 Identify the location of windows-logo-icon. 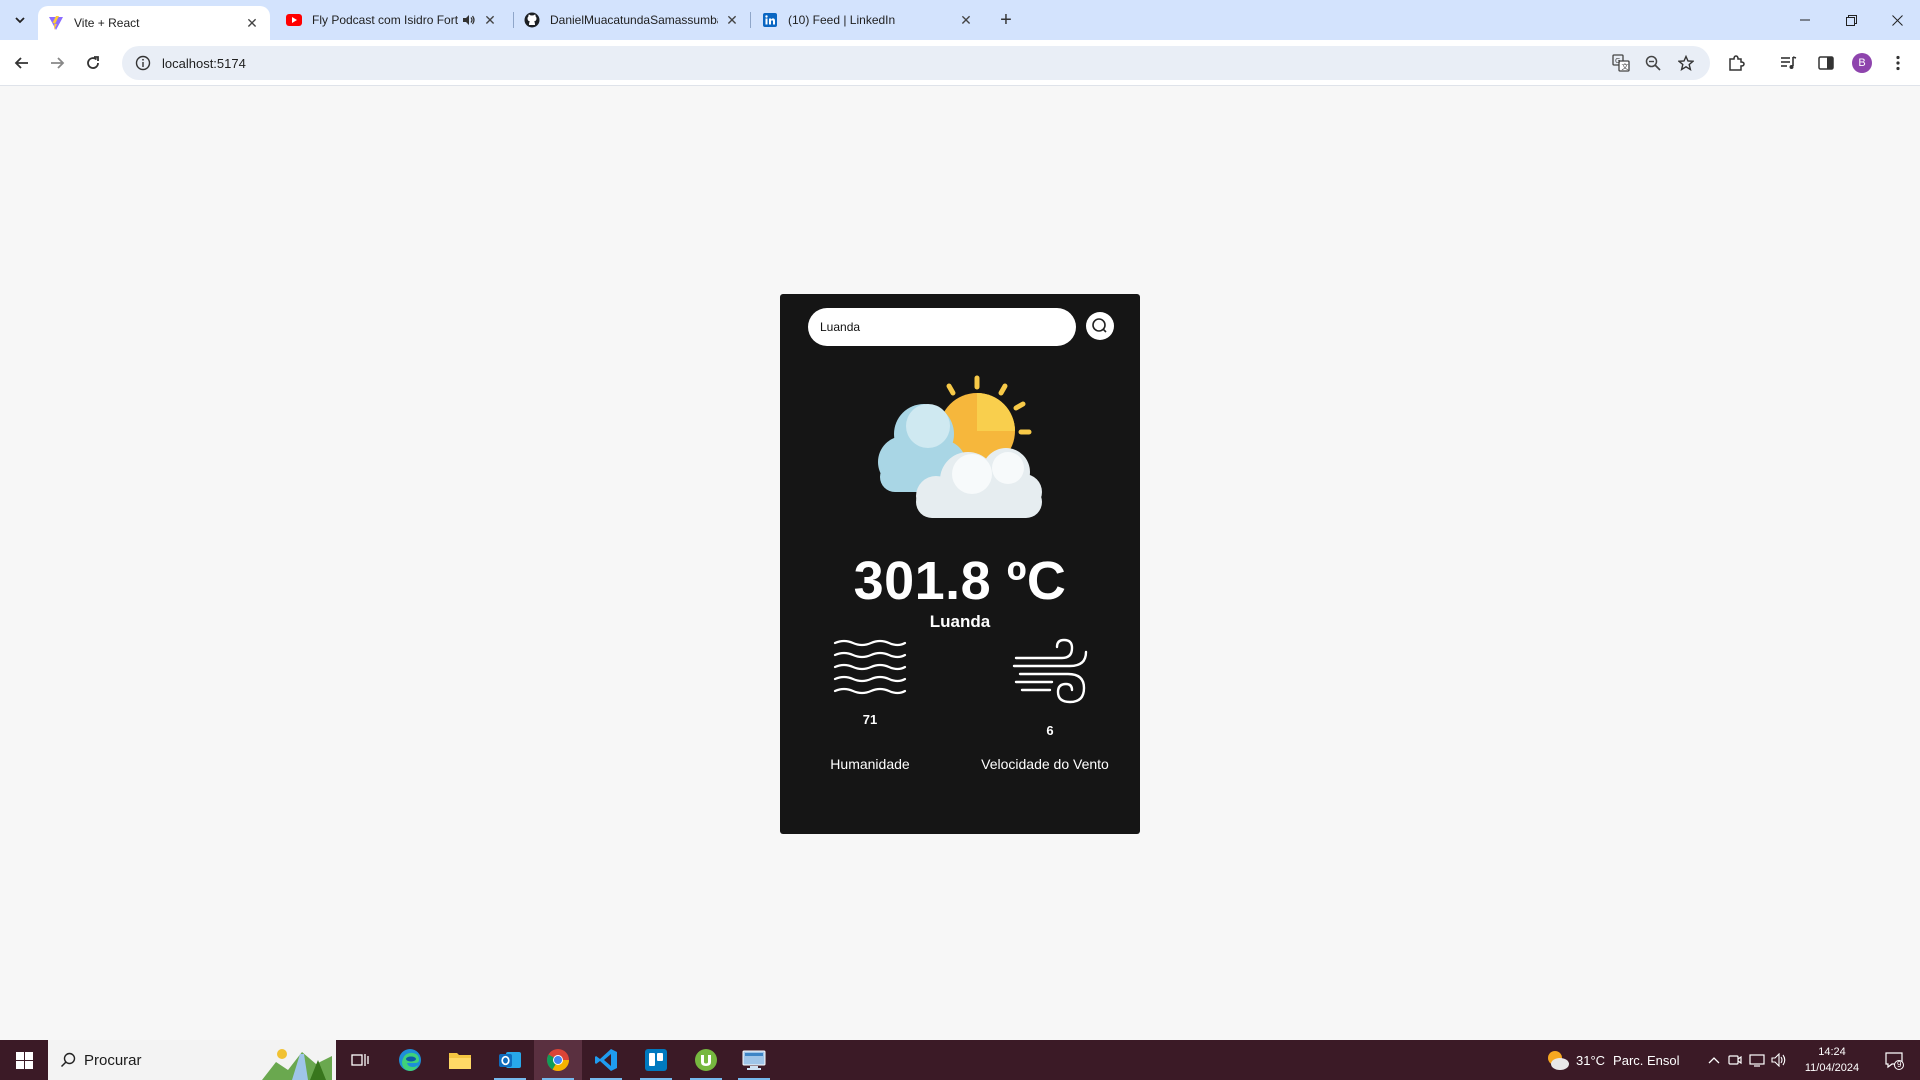
(24, 1060).